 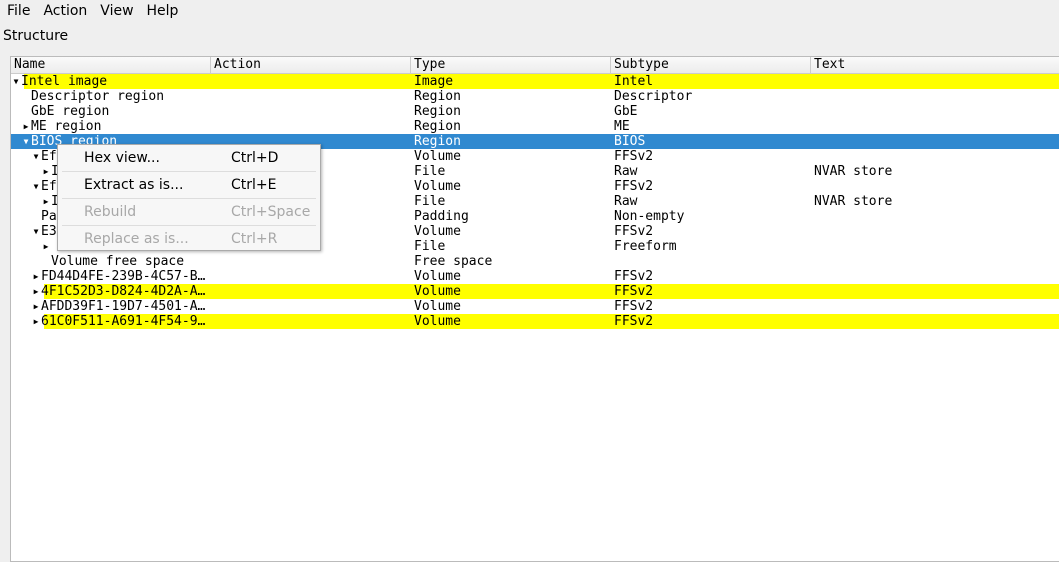 What do you see at coordinates (535, 81) in the screenshot?
I see `tree-row: ▼ Intel image Image Intel` at bounding box center [535, 81].